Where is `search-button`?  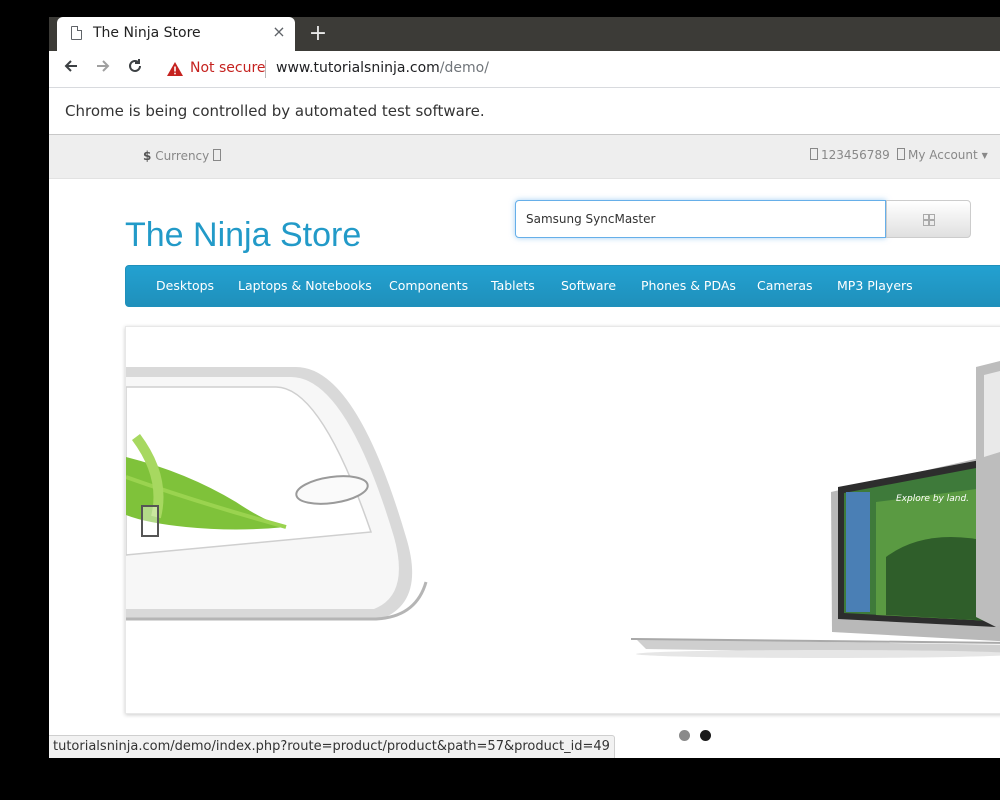
search-button is located at coordinates (928, 219).